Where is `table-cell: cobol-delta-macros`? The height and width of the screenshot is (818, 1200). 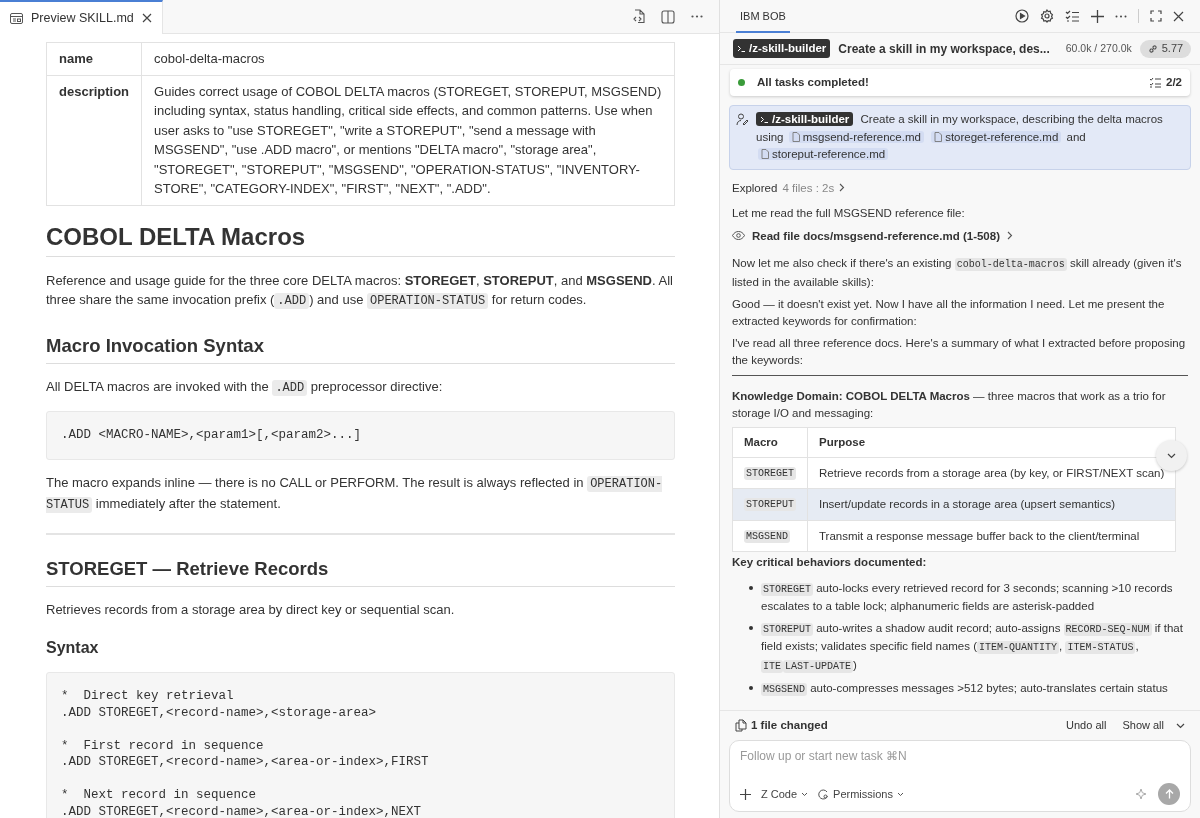 table-cell: cobol-delta-macros is located at coordinates (408, 58).